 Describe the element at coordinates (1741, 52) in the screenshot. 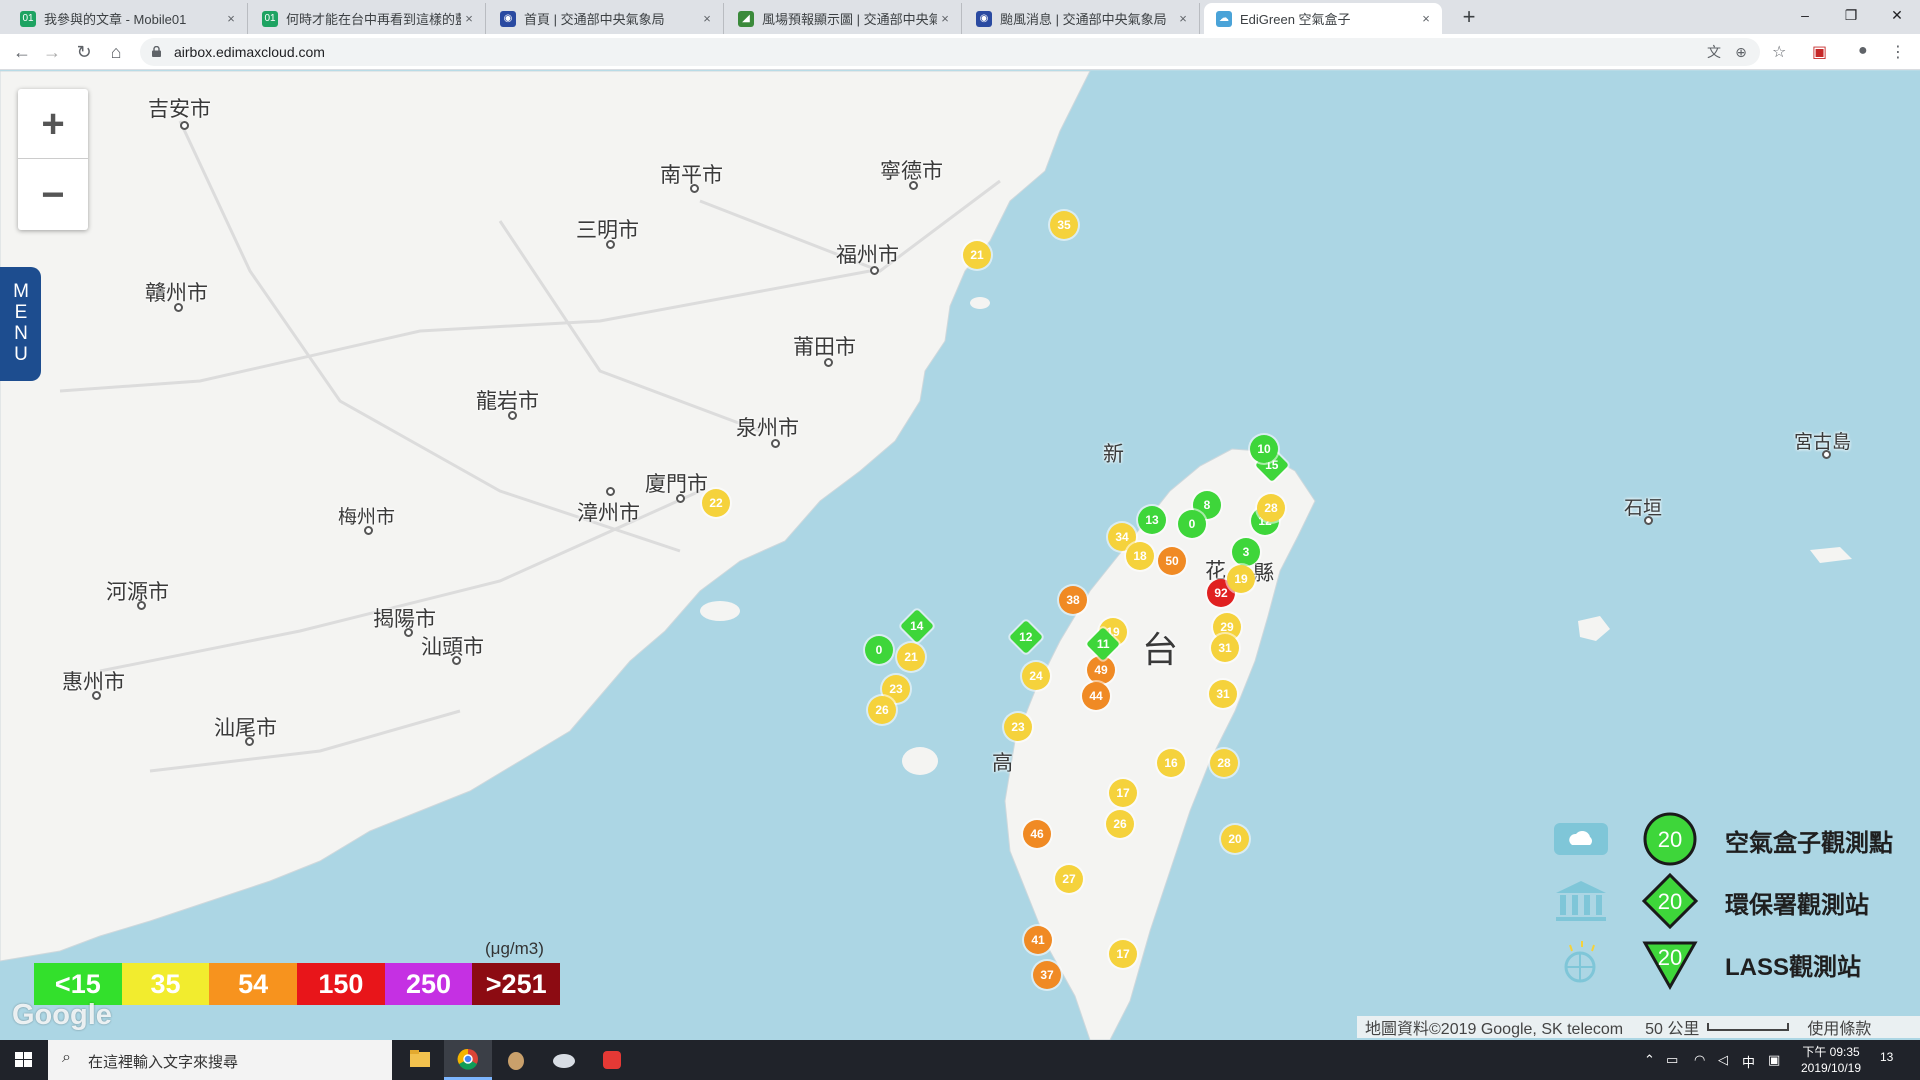

I see `zoom-magnifier-icon: ⊕` at that location.